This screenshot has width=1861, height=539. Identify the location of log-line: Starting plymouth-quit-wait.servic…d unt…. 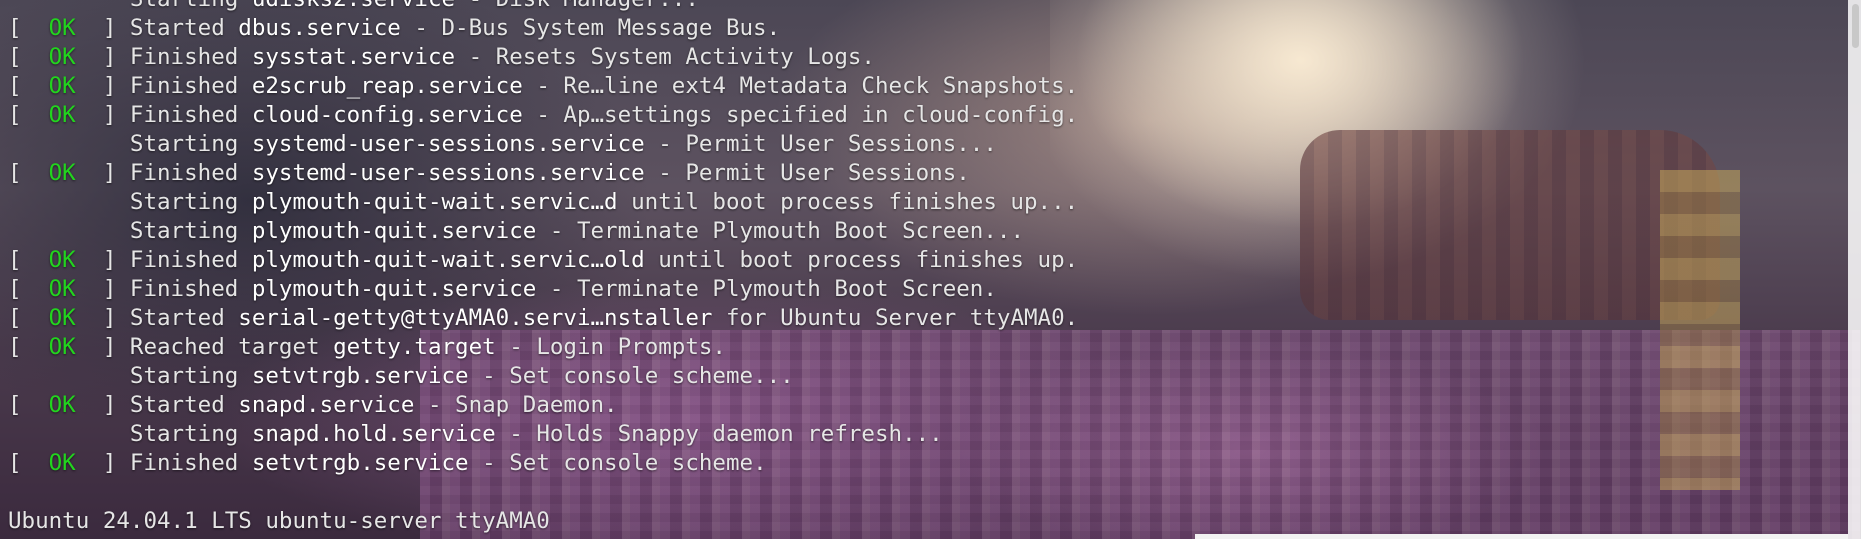
(918, 202).